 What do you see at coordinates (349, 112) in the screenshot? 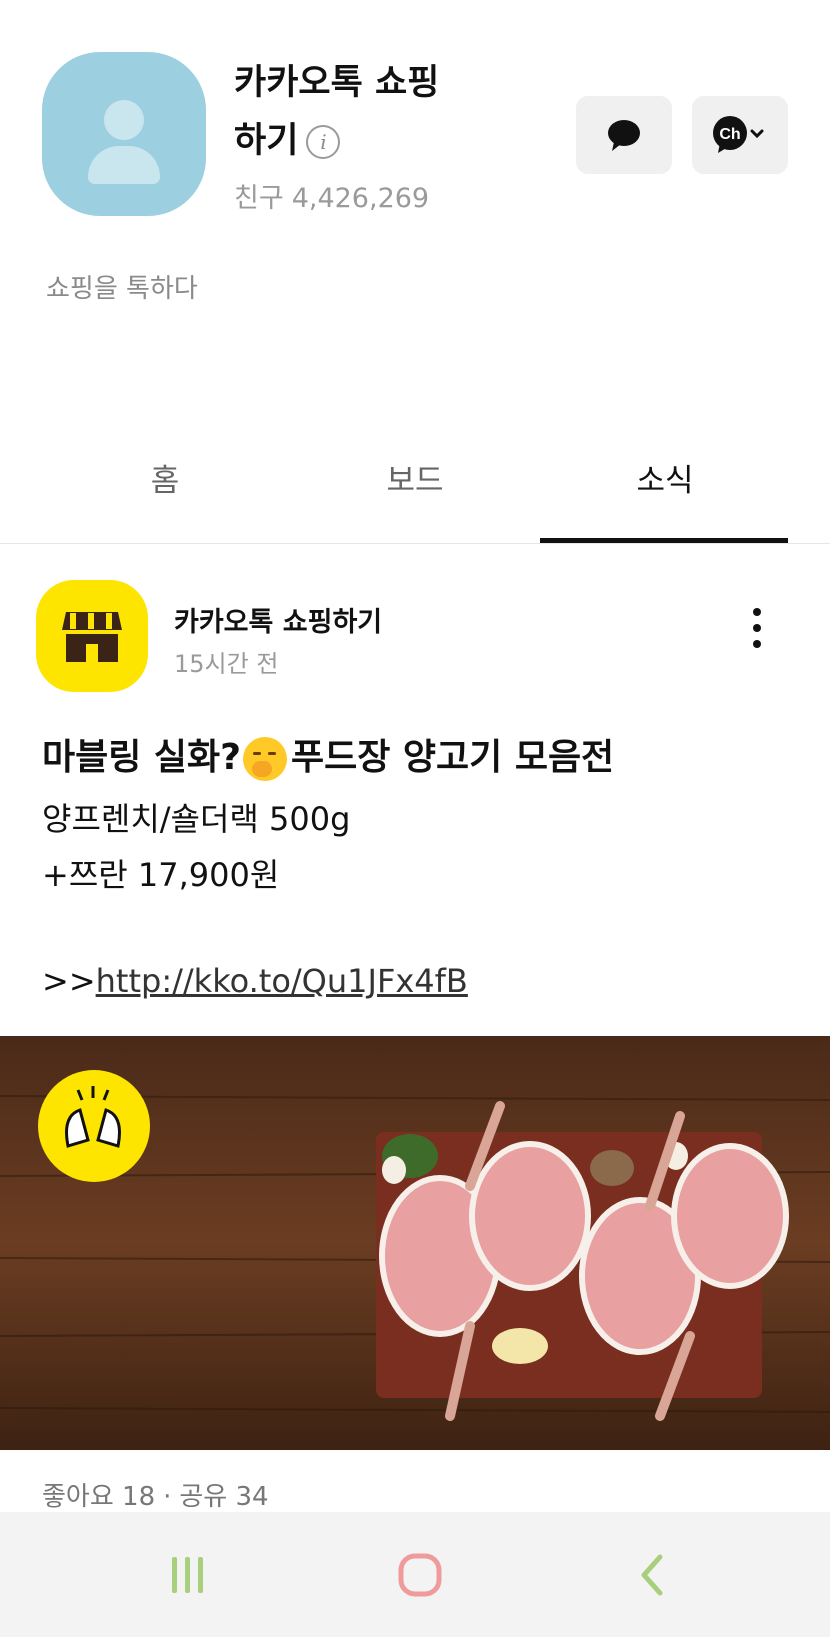
I see `channel-name: 카카오톡 쇼핑하기 i` at bounding box center [349, 112].